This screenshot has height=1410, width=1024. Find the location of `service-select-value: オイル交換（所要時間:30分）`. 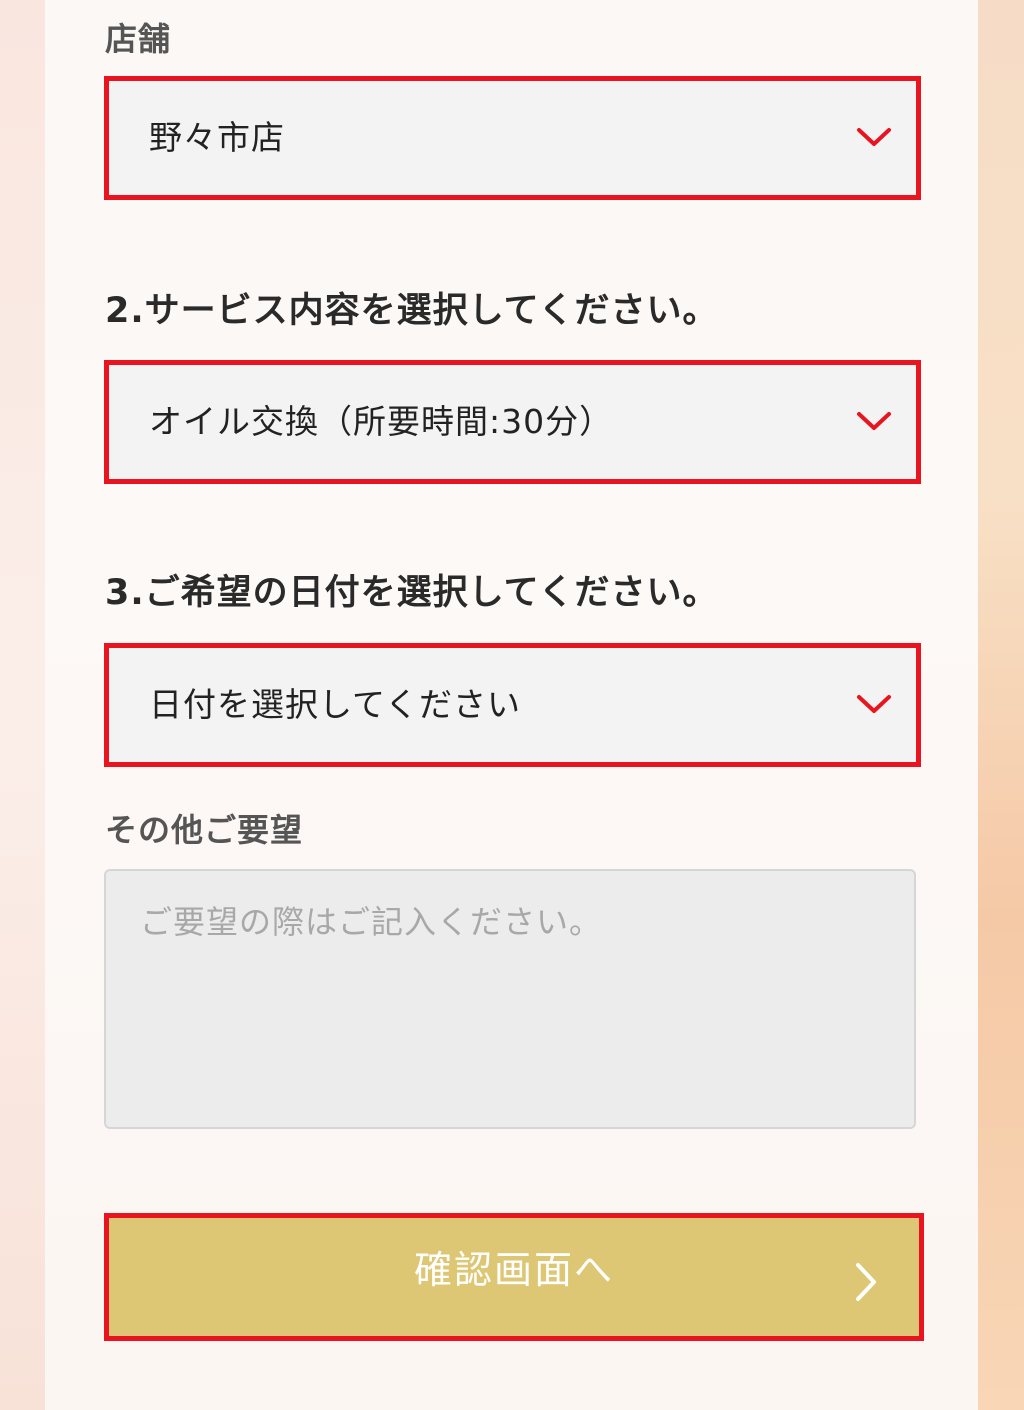

service-select-value: オイル交換（所要時間:30分） is located at coordinates (381, 421).